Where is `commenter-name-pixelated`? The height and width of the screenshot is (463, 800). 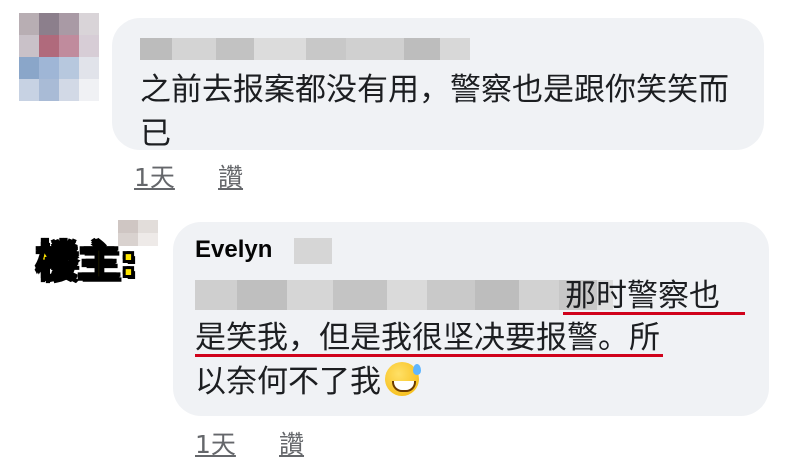
commenter-name-pixelated is located at coordinates (305, 49).